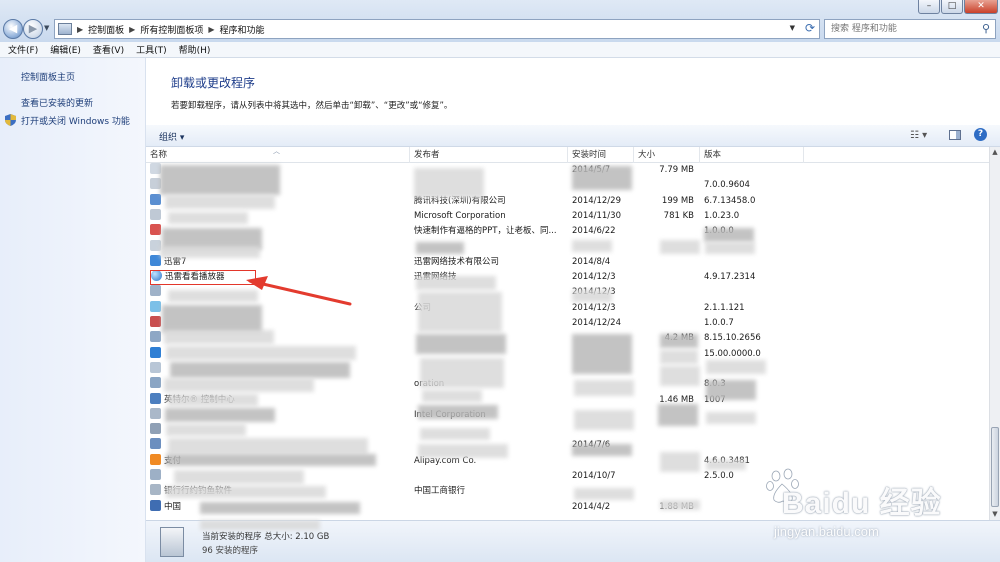 The image size is (1000, 562). What do you see at coordinates (594, 476) in the screenshot?
I see `row-install-date: 2014/10/7` at bounding box center [594, 476].